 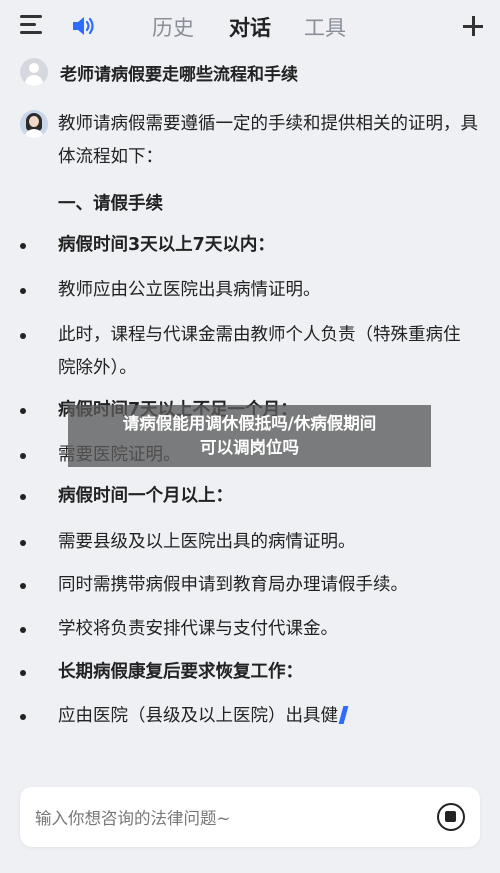 What do you see at coordinates (110, 204) in the screenshot?
I see `section-title: 一、请假手续` at bounding box center [110, 204].